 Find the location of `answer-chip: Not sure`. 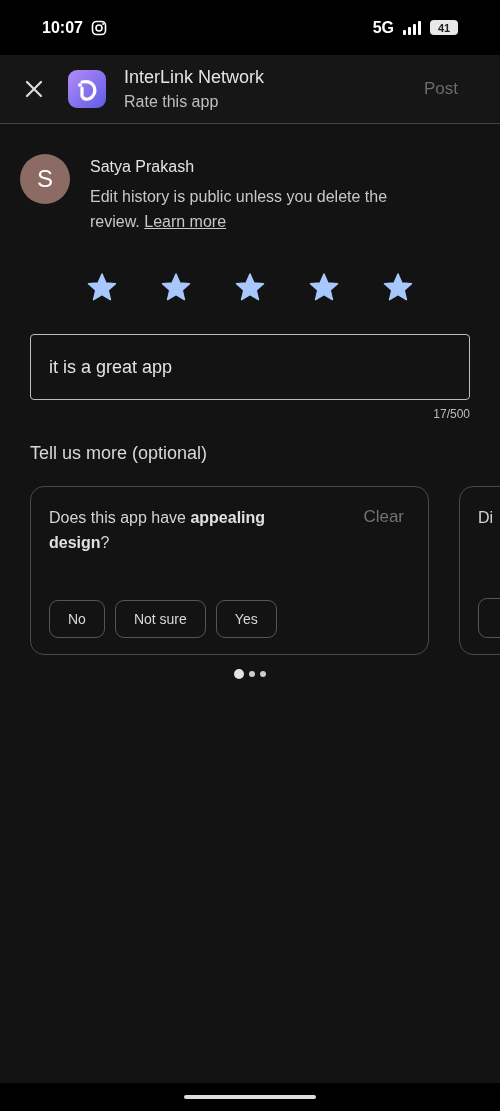

answer-chip: Not sure is located at coordinates (160, 619).